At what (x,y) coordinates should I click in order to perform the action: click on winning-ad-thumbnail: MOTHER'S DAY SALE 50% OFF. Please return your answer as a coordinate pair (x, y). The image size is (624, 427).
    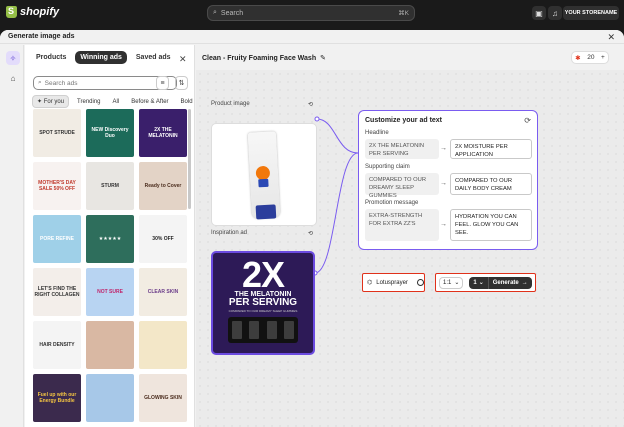
    Looking at the image, I should click on (57, 186).